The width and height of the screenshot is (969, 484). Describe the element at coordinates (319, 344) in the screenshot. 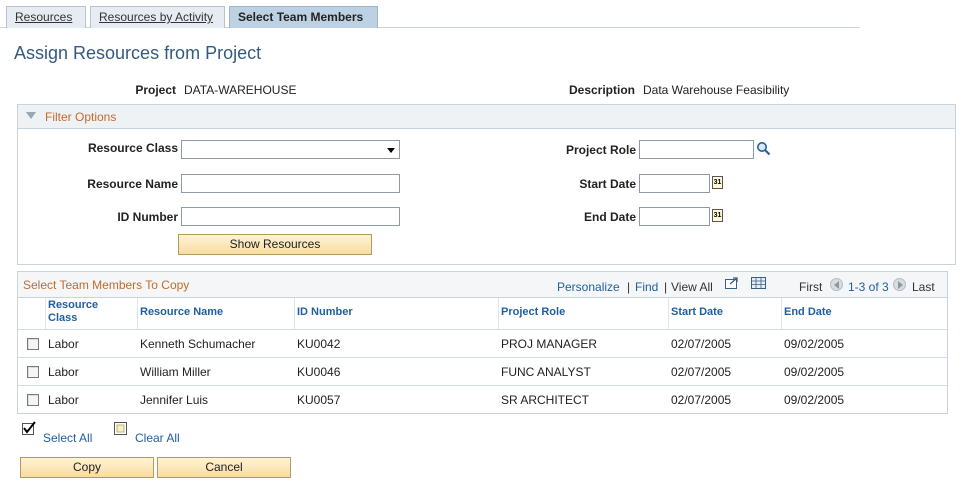

I see `cell-id-number: KU0042` at that location.